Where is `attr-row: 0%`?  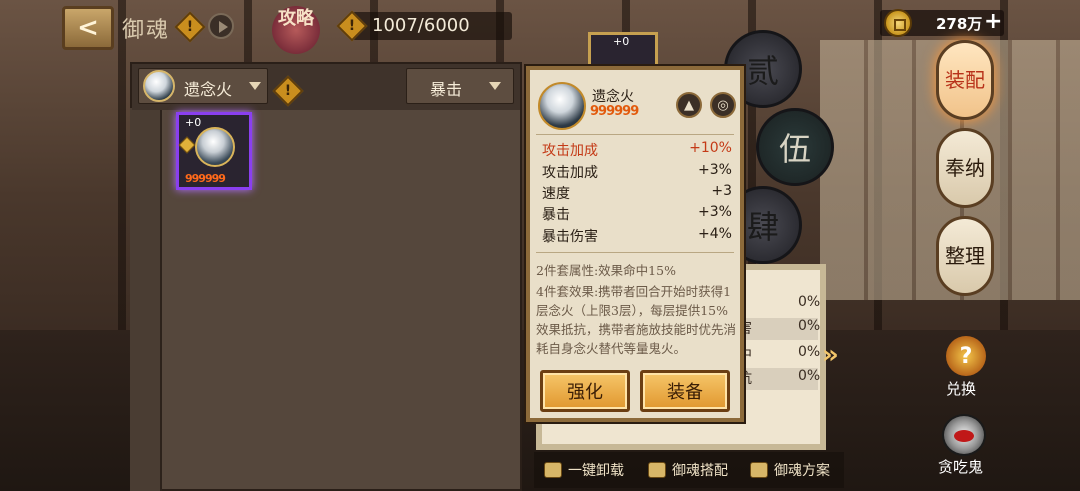
attr-row: 0% is located at coordinates (809, 302).